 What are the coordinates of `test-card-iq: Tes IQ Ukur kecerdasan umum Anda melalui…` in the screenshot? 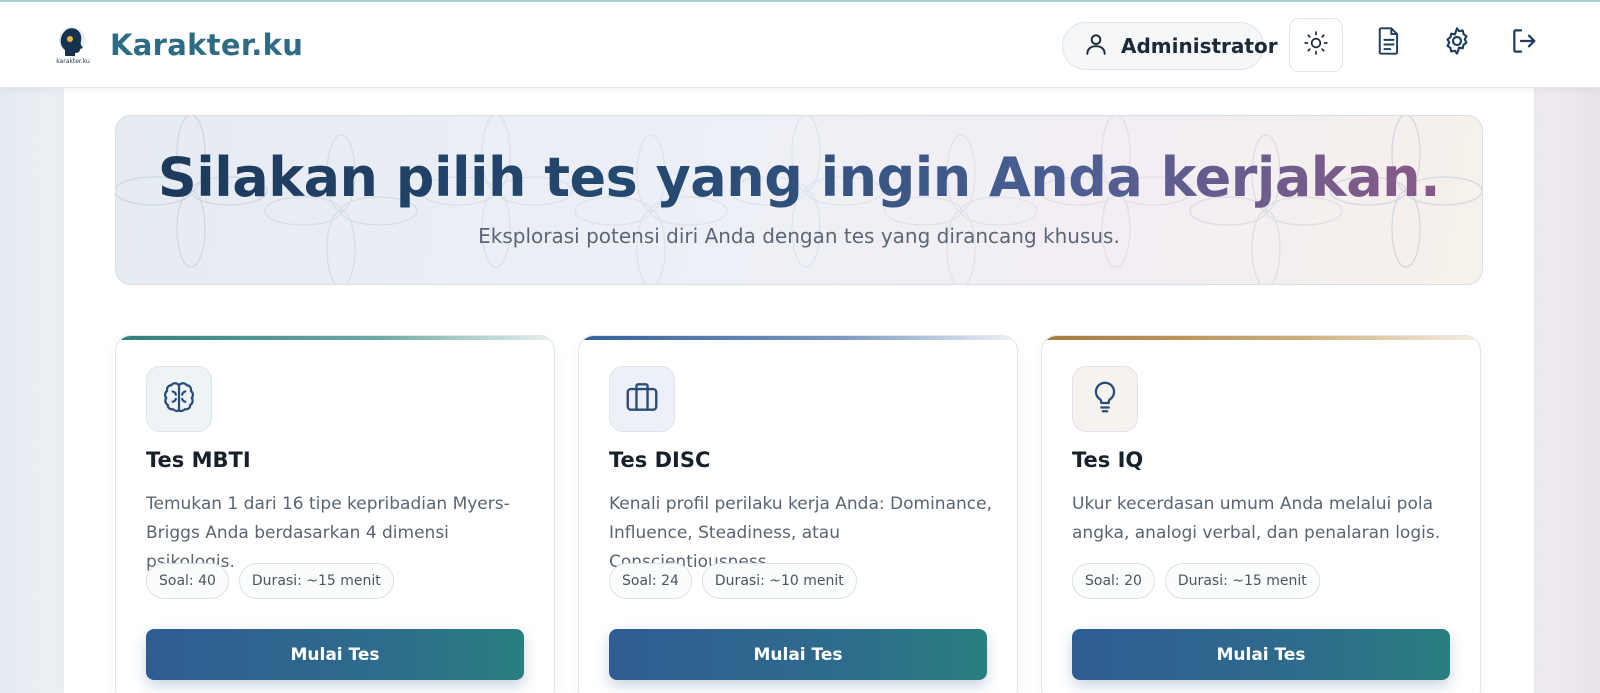 It's located at (1261, 514).